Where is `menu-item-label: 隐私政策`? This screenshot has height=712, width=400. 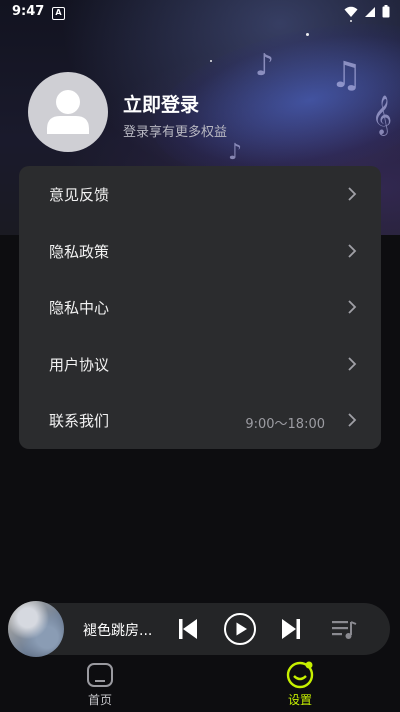 menu-item-label: 隐私政策 is located at coordinates (79, 252).